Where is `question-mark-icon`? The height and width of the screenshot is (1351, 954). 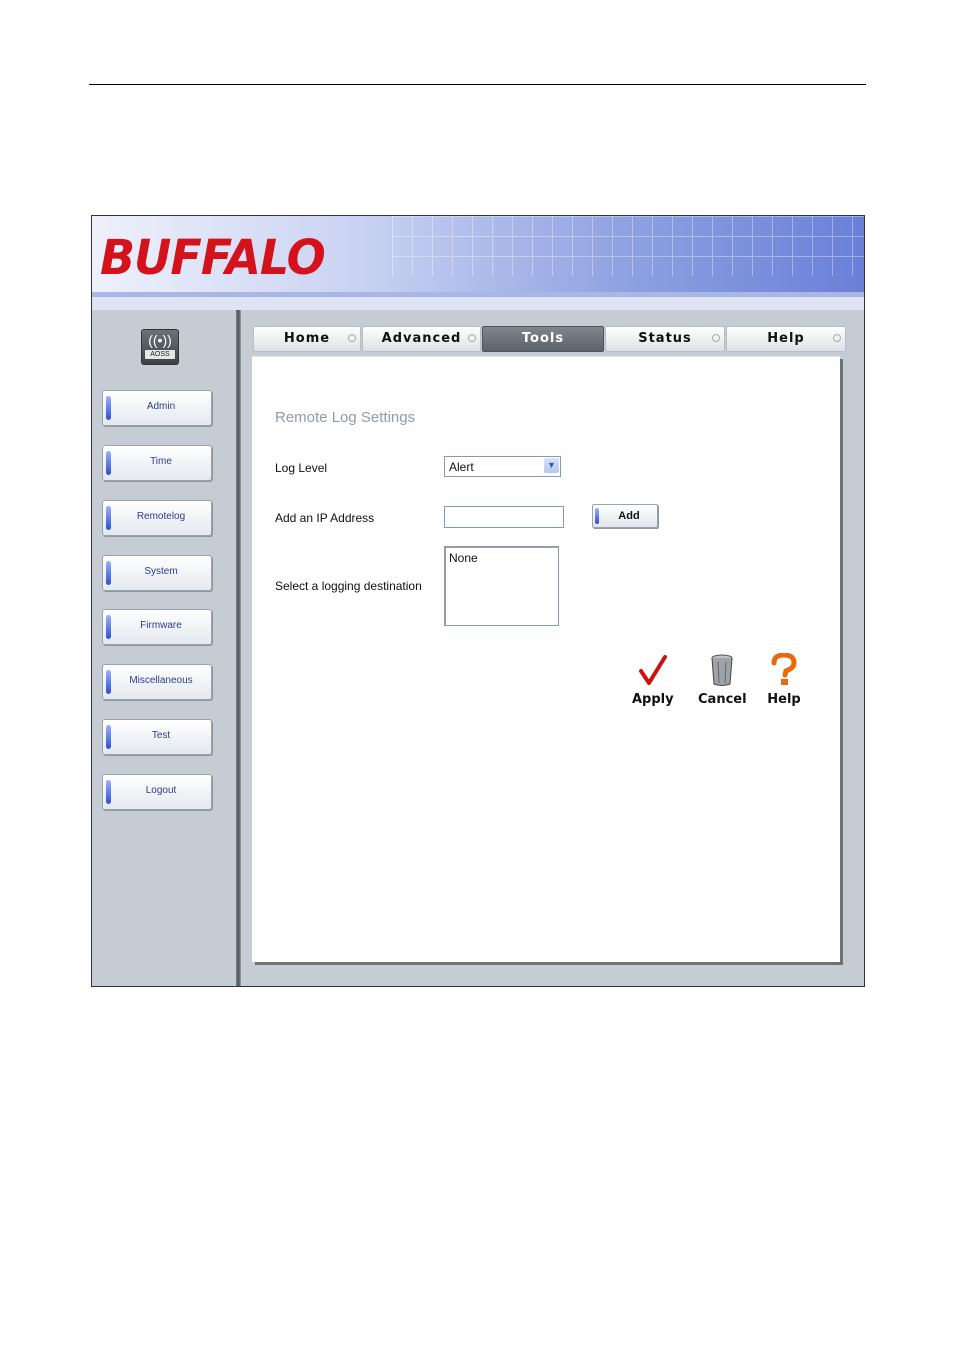 question-mark-icon is located at coordinates (784, 668).